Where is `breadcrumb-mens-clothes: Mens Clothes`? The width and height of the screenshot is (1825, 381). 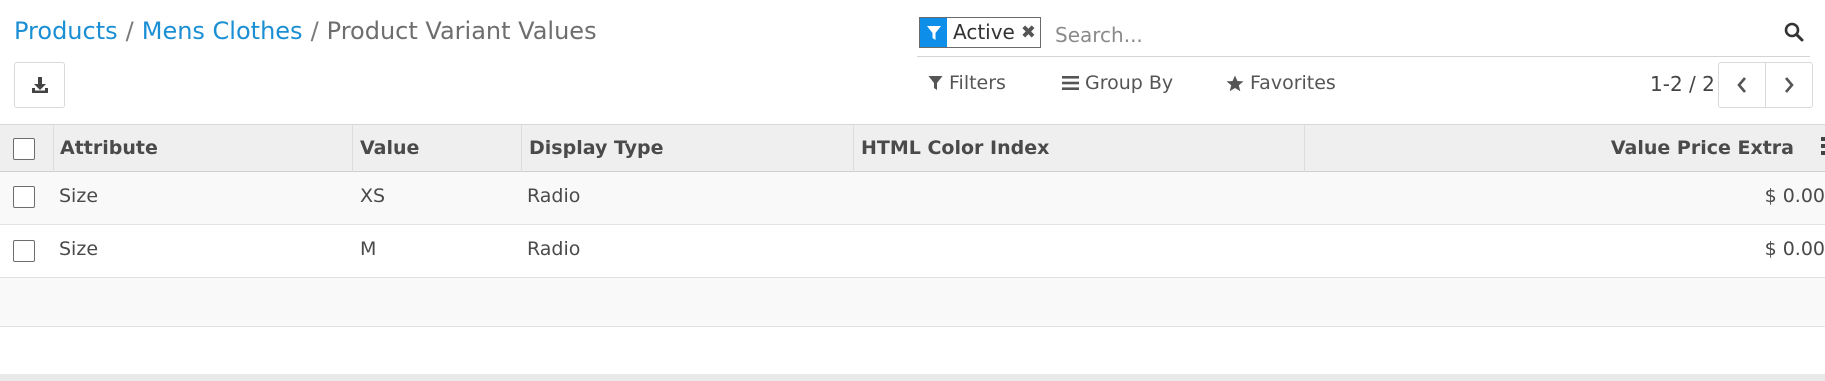
breadcrumb-mens-clothes: Mens Clothes is located at coordinates (222, 31).